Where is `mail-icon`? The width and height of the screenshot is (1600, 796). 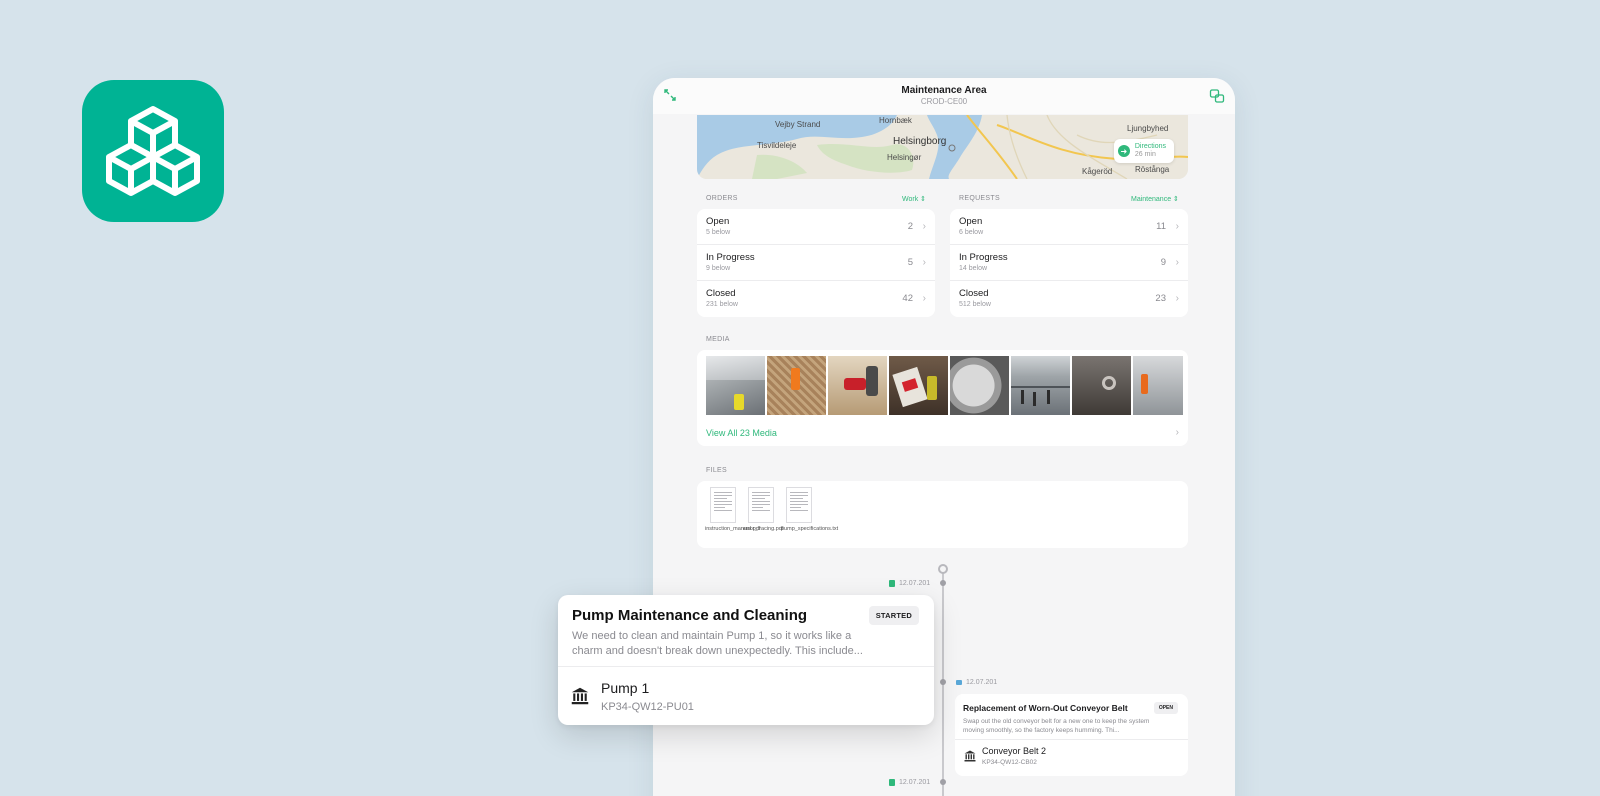 mail-icon is located at coordinates (959, 682).